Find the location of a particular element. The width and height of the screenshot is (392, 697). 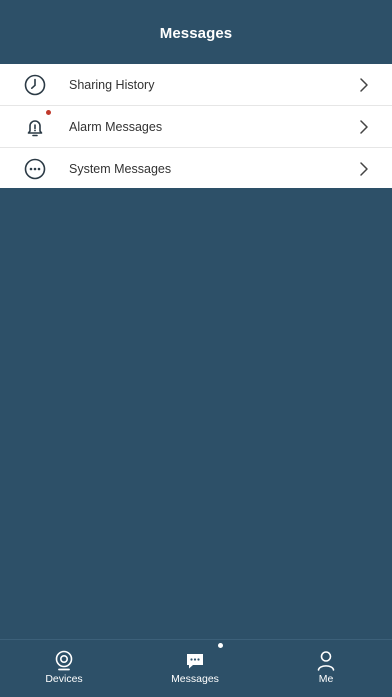

sharing-history-label: Sharing History is located at coordinates (112, 84).